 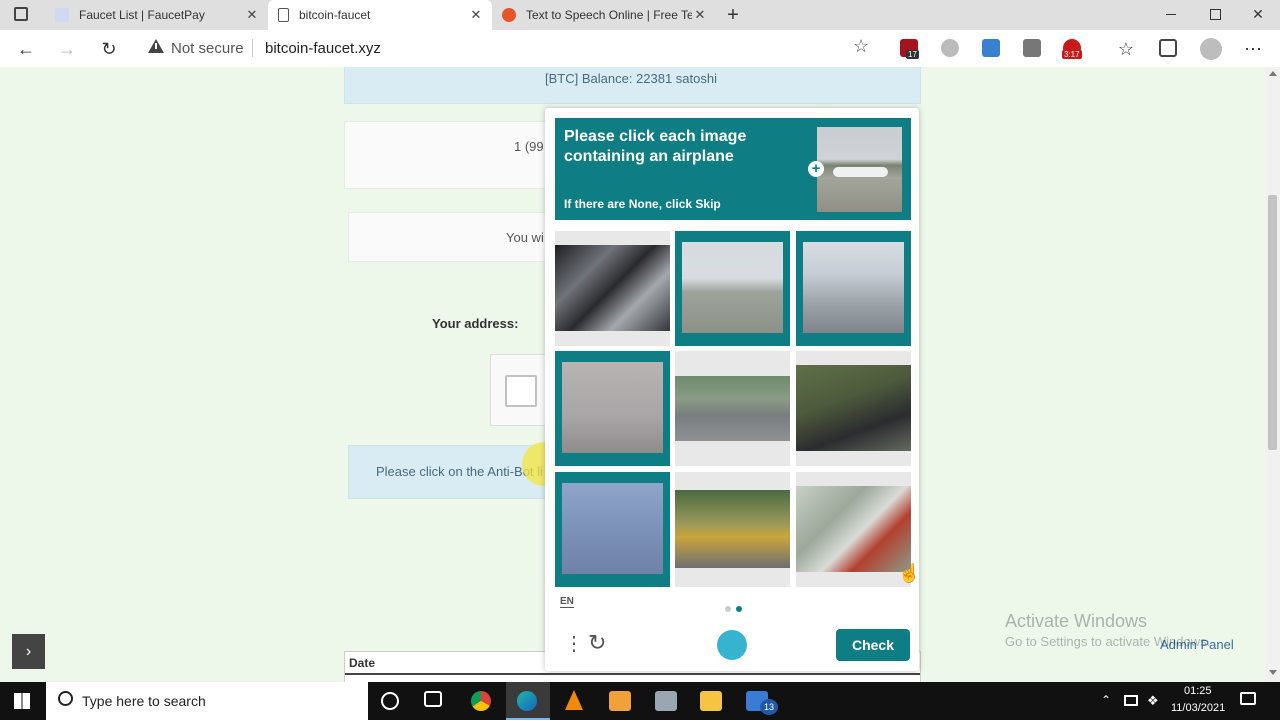 What do you see at coordinates (62, 15) in the screenshot?
I see `faucetpay-favicon-icon` at bounding box center [62, 15].